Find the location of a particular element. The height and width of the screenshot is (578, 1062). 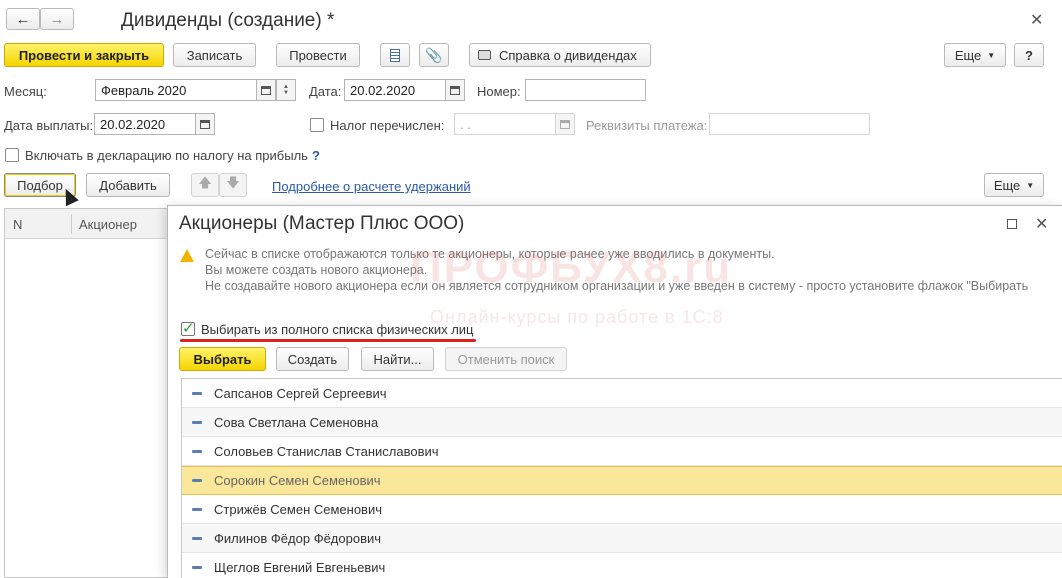

warning-line-2: Вы можете создать нового акционера. is located at coordinates (316, 270).